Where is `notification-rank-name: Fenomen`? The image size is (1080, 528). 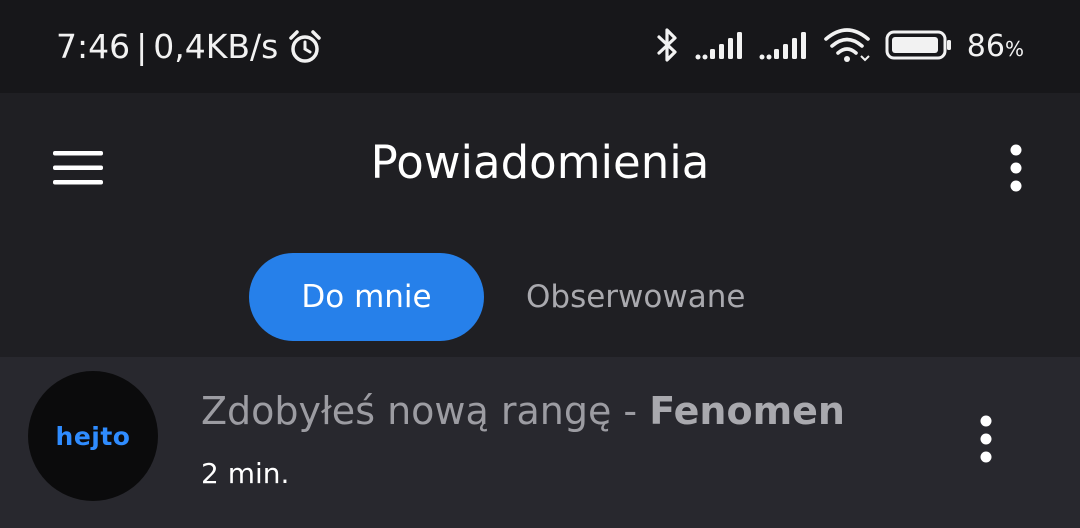 notification-rank-name: Fenomen is located at coordinates (747, 411).